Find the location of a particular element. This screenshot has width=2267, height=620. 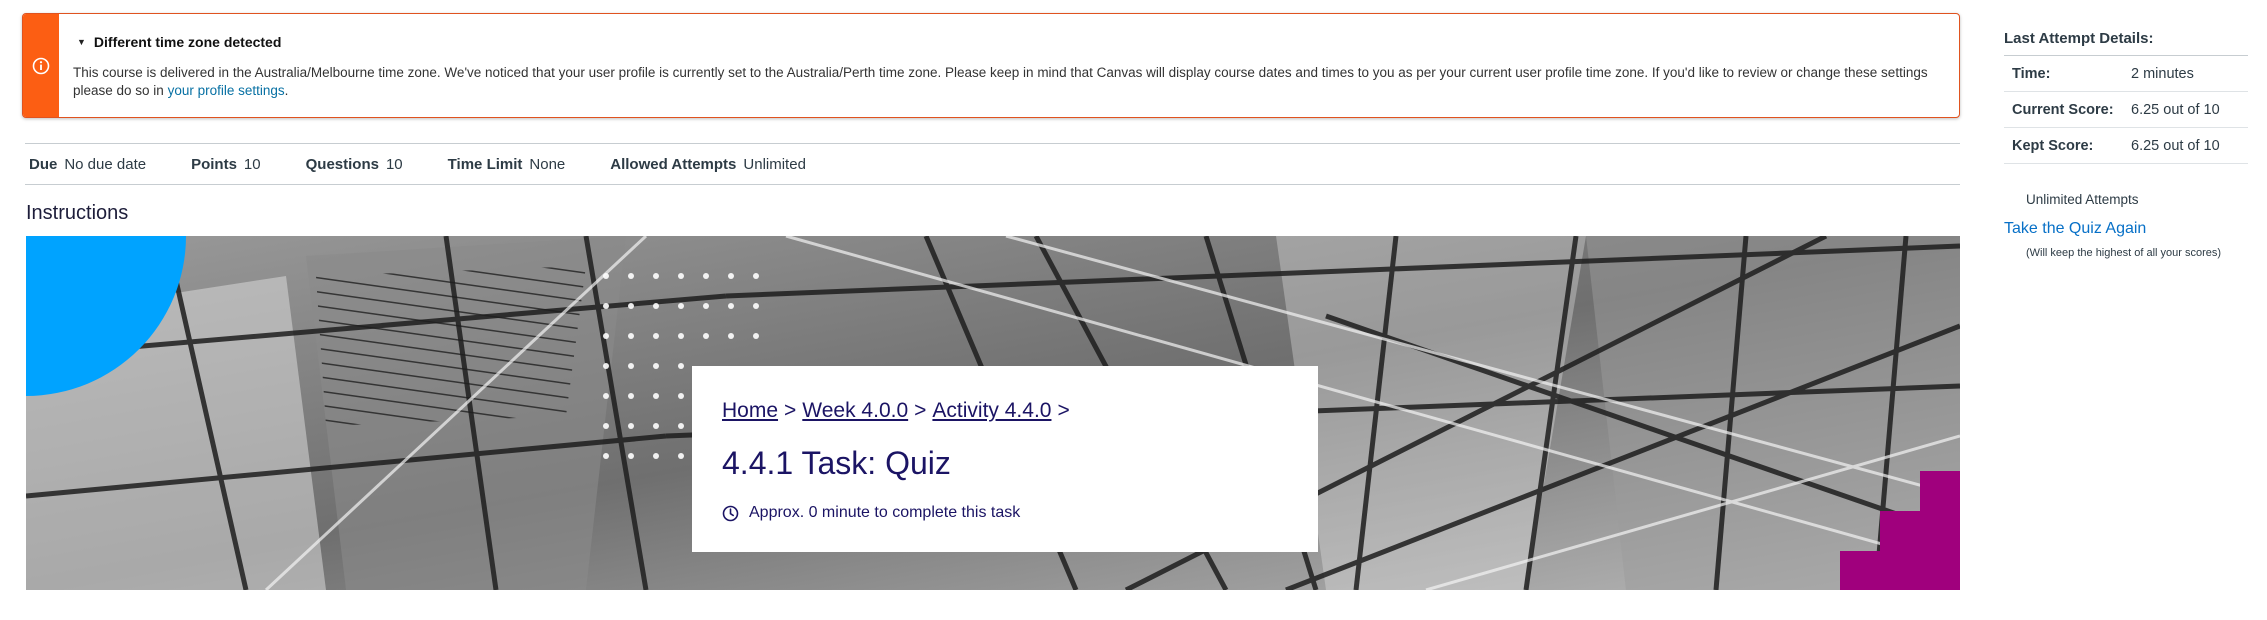

instructions-heading: Instructions is located at coordinates (77, 213).